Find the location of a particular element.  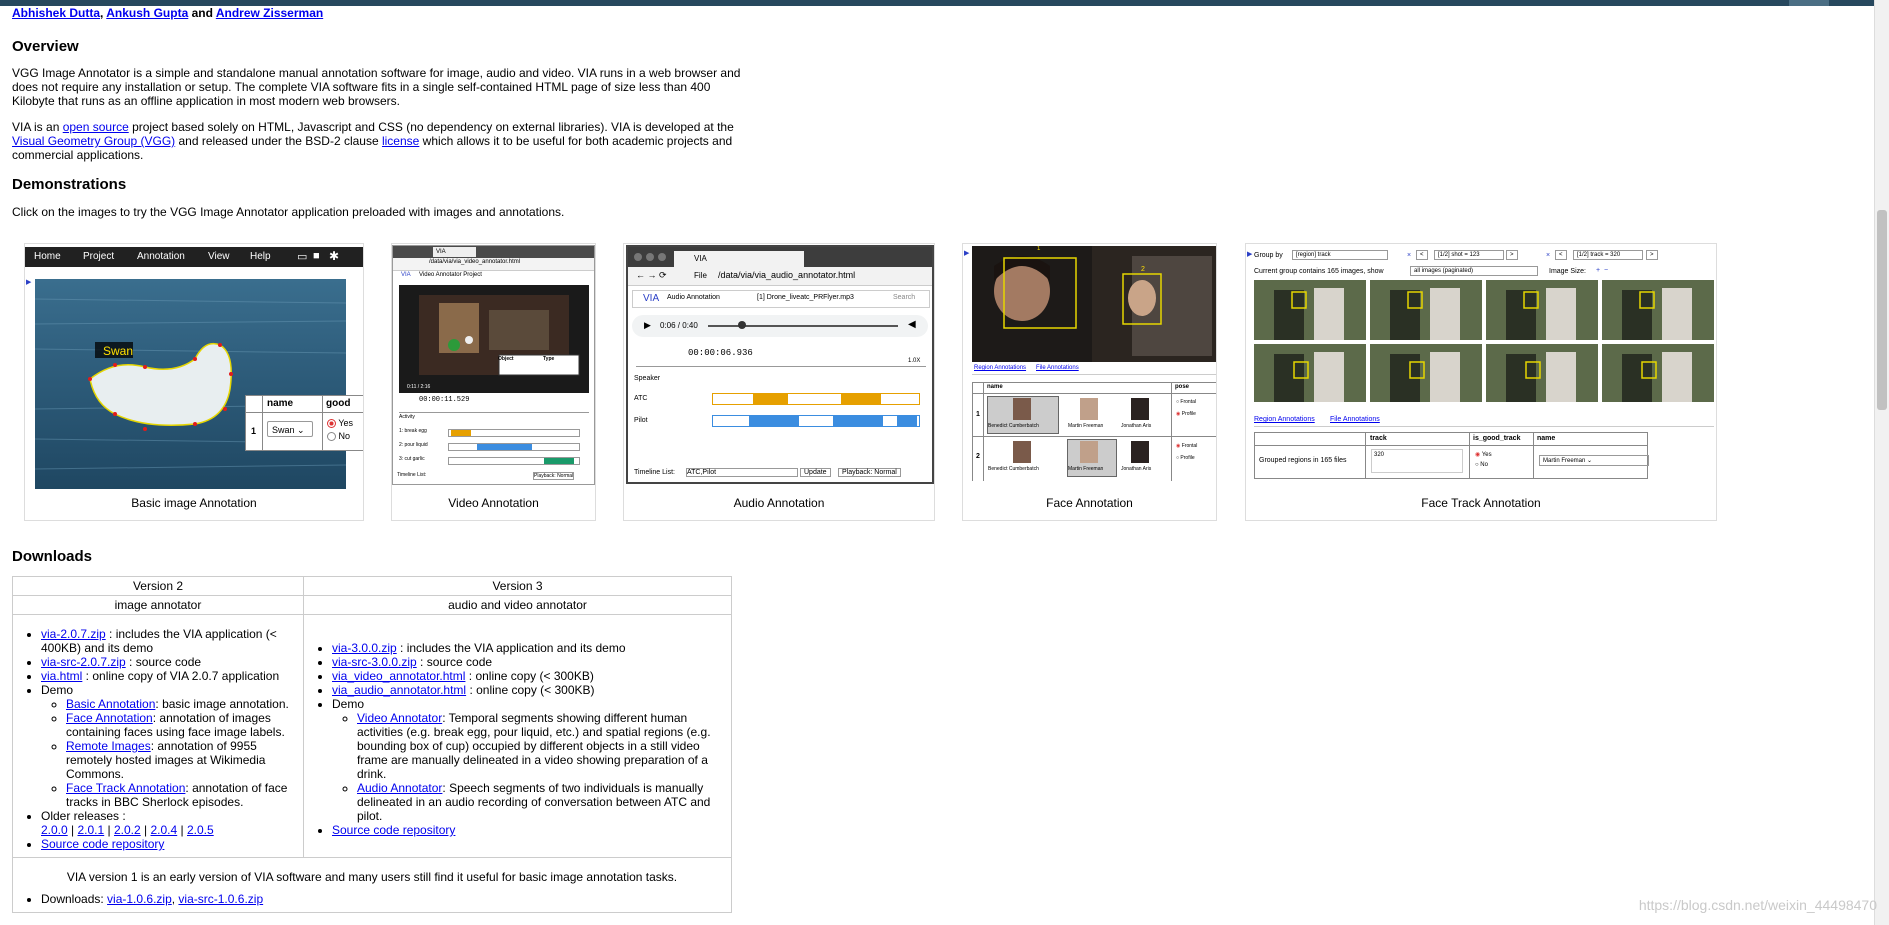

via-2-zip-link: via-2.0.7.zip is located at coordinates (73, 634).